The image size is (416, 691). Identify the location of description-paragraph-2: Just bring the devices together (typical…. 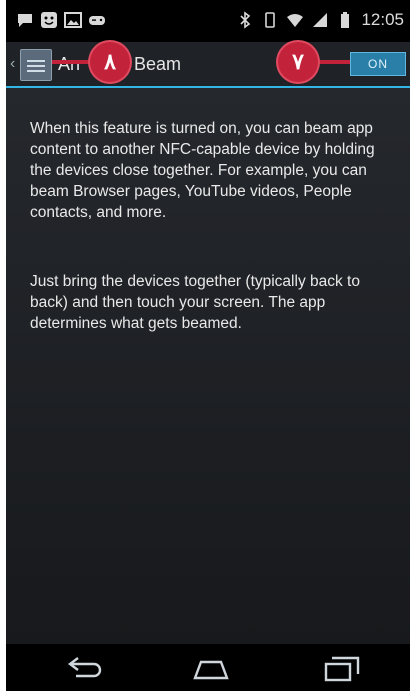
(195, 302).